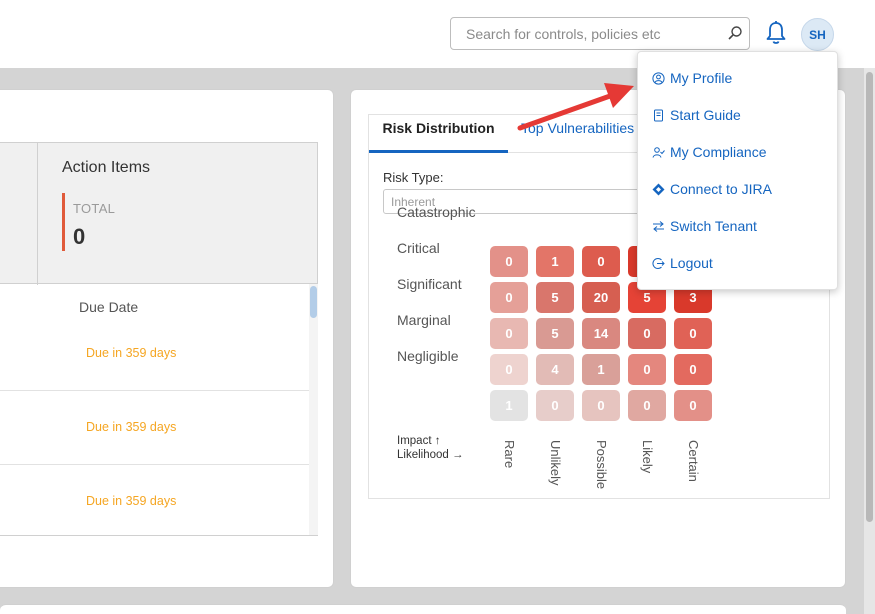 This screenshot has height=614, width=875. What do you see at coordinates (313, 409) in the screenshot?
I see `table-scrollbar` at bounding box center [313, 409].